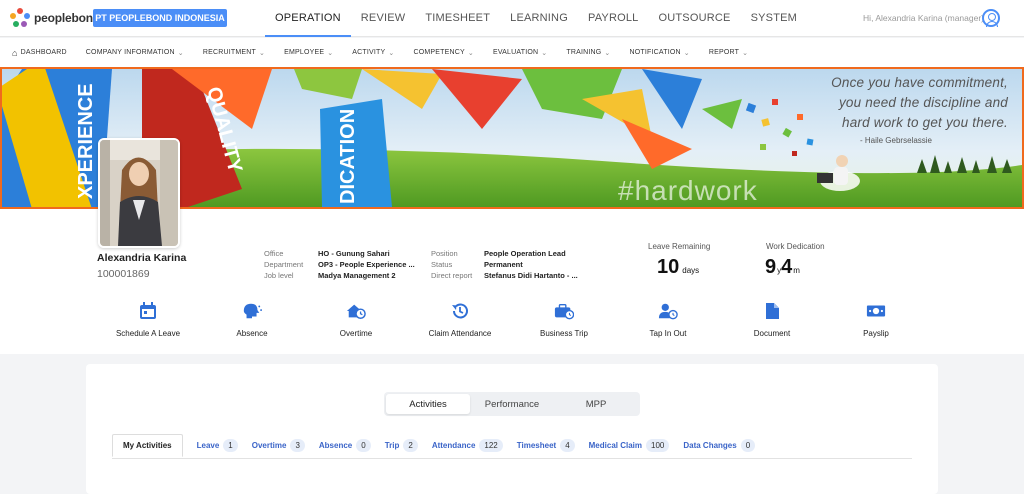  Describe the element at coordinates (596, 404) in the screenshot. I see `segment-mpp: MPP` at that location.